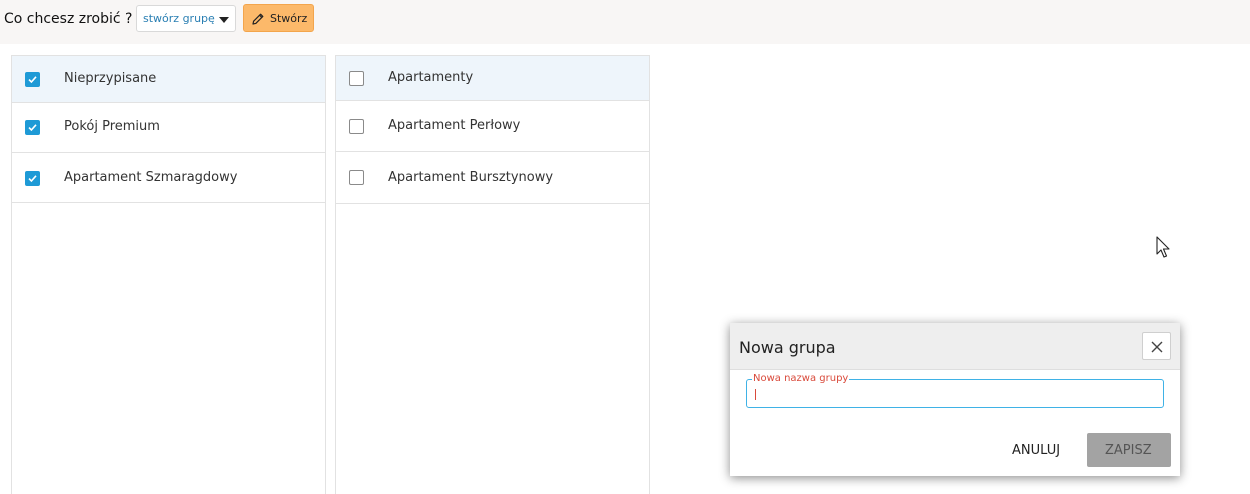  What do you see at coordinates (168, 79) in the screenshot?
I see `list-item: Nieprzypisane` at bounding box center [168, 79].